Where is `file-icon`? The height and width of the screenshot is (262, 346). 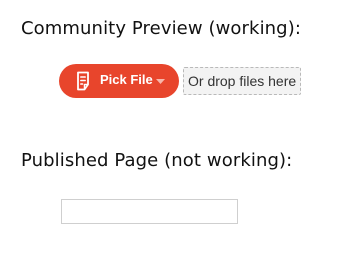 file-icon is located at coordinates (83, 81).